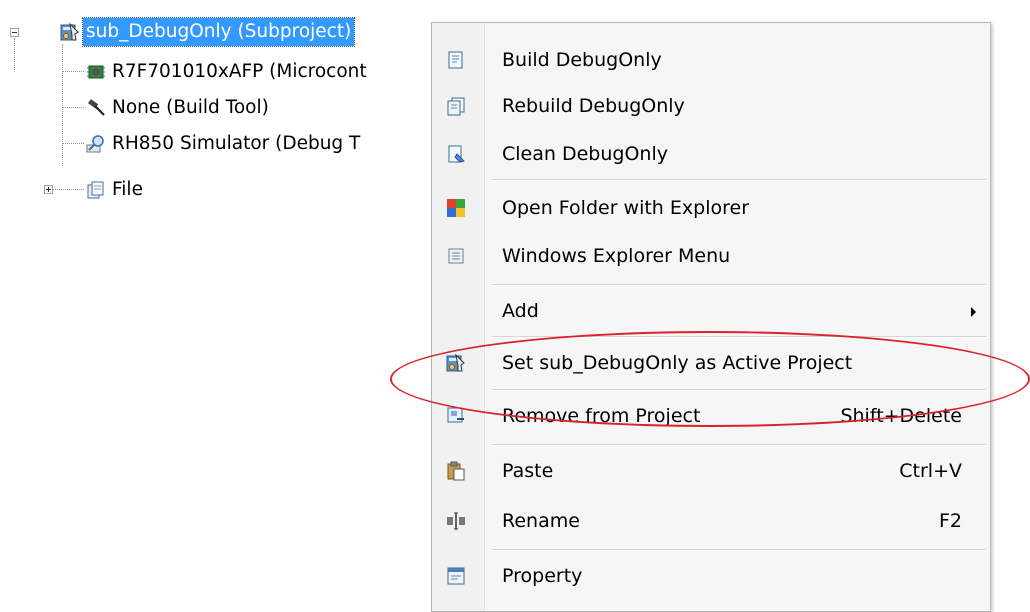 The width and height of the screenshot is (1030, 612). Describe the element at coordinates (236, 143) in the screenshot. I see `tree-node-label: RH850 Simulator (Debug T` at that location.